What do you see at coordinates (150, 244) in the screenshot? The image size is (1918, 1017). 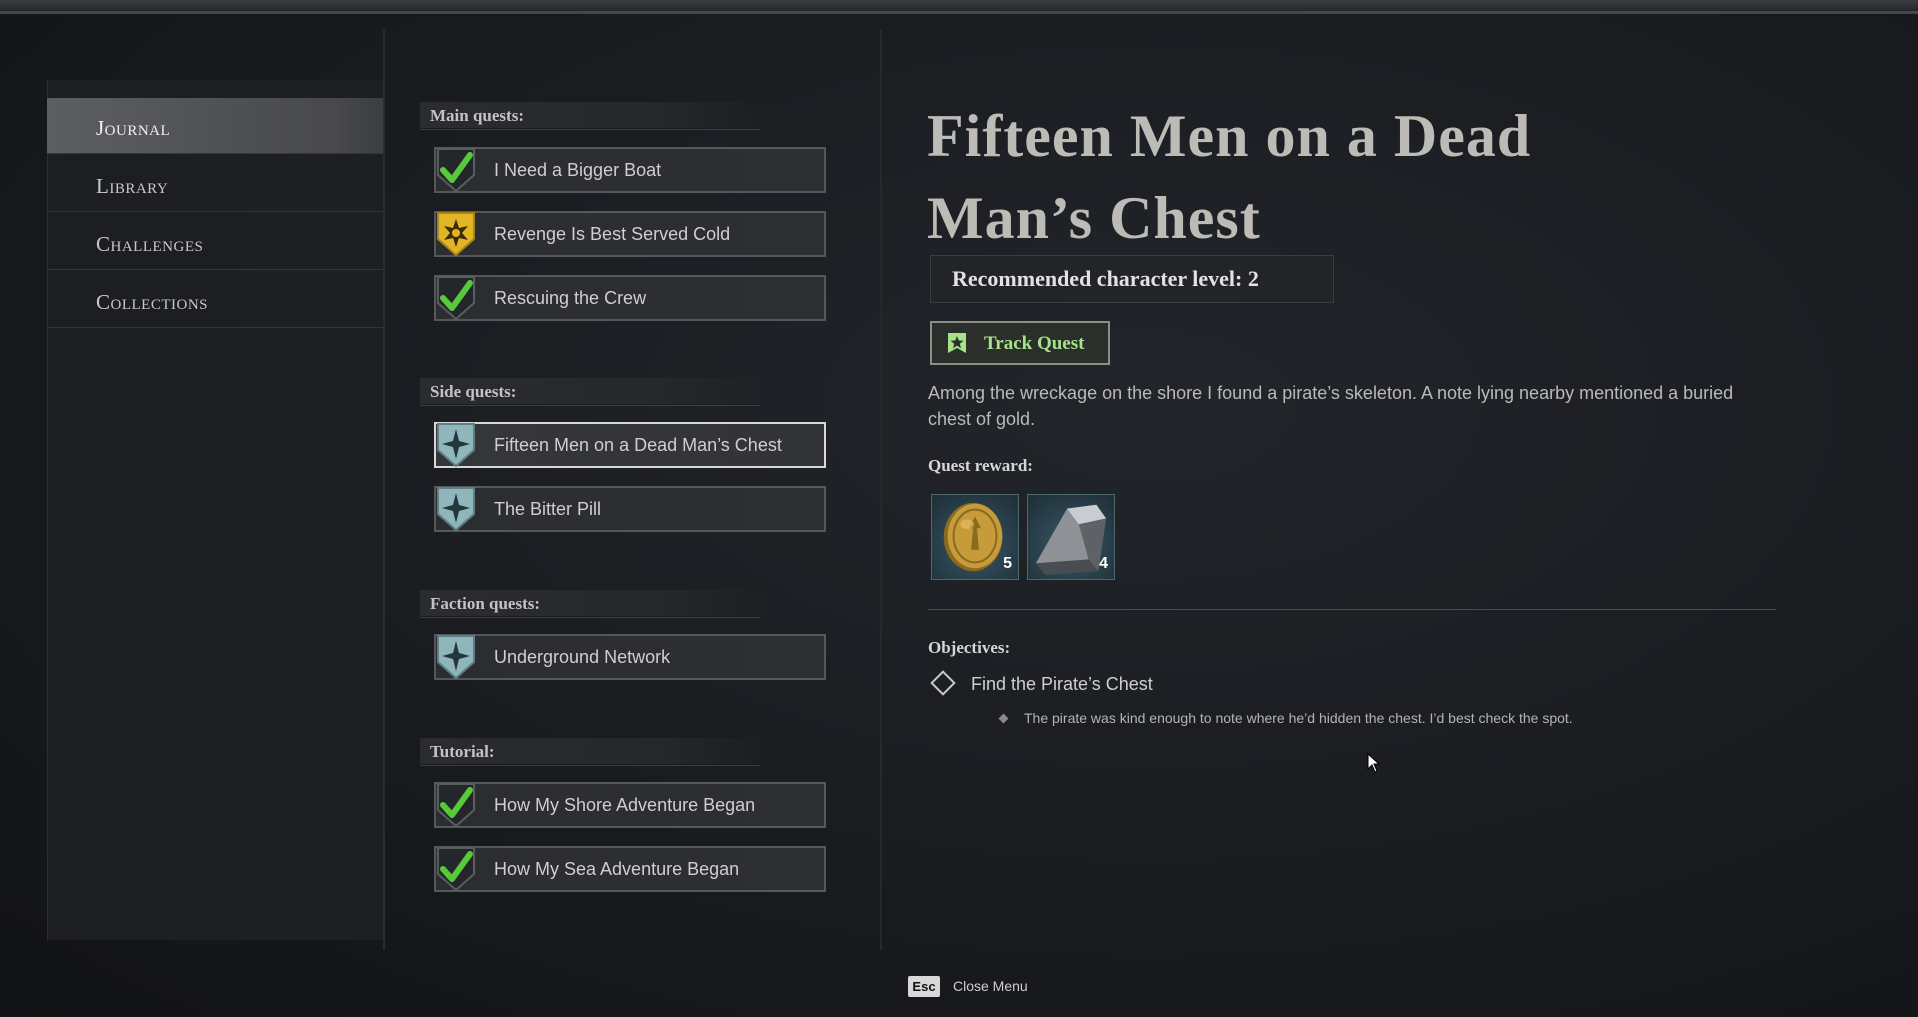 I see `nav-item-label: Challenges` at bounding box center [150, 244].